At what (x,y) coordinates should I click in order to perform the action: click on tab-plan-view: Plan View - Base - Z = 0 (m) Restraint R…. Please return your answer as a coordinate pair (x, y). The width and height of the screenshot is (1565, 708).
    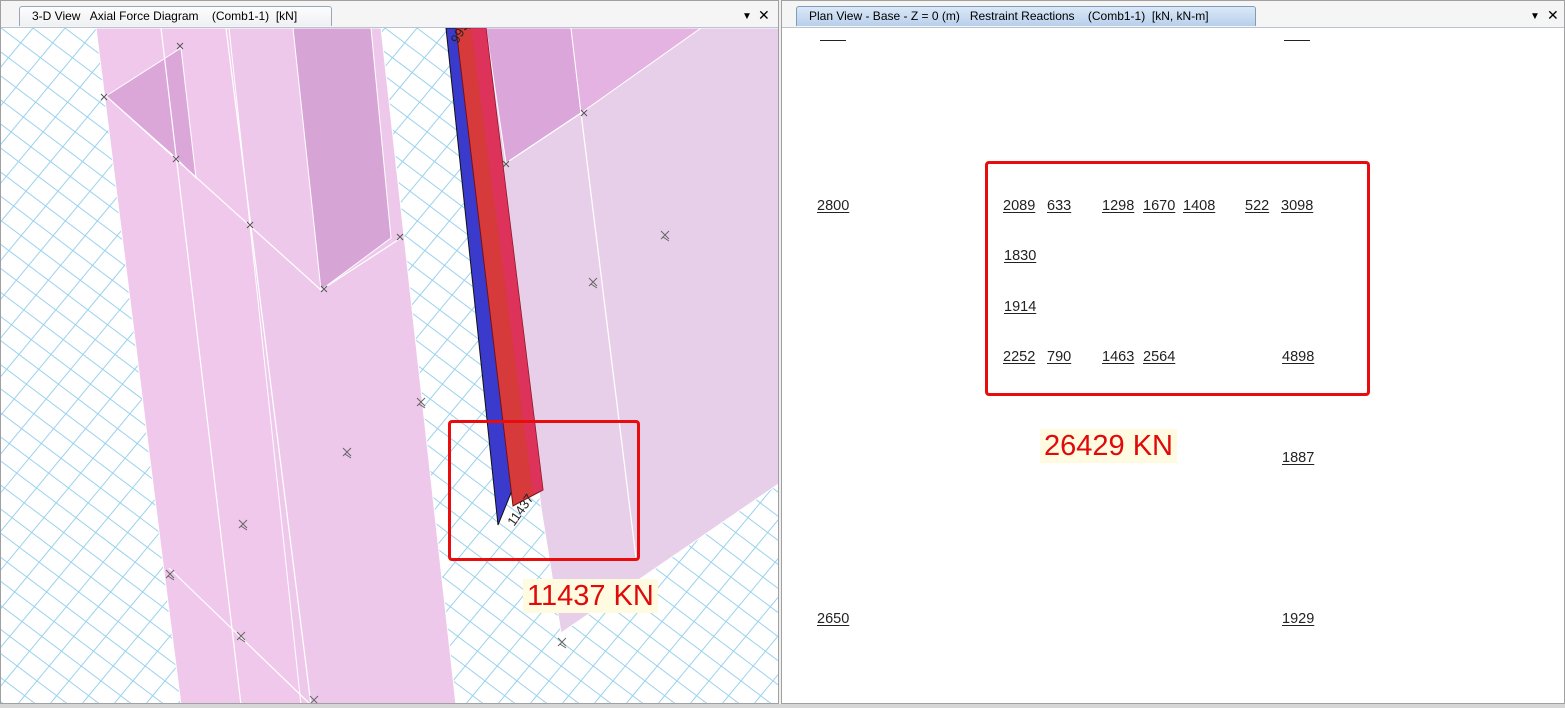
    Looking at the image, I should click on (1026, 16).